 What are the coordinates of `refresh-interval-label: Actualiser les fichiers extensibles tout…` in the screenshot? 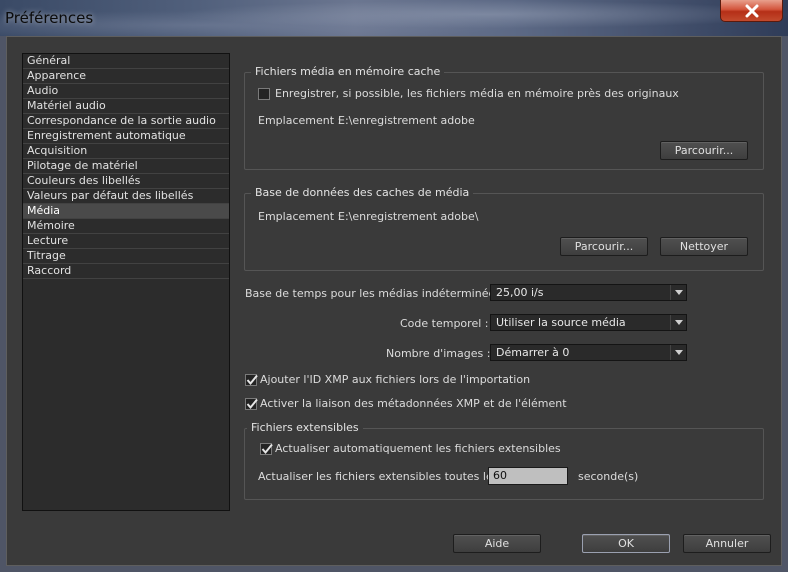 It's located at (378, 476).